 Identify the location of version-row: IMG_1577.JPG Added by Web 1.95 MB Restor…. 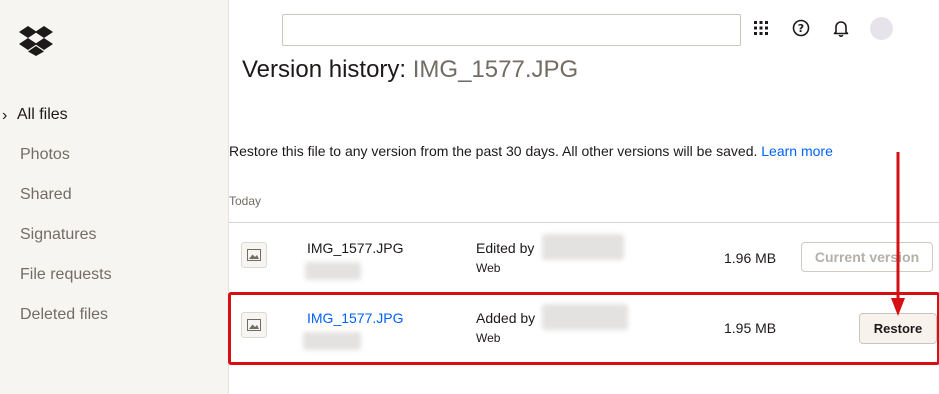
(584, 329).